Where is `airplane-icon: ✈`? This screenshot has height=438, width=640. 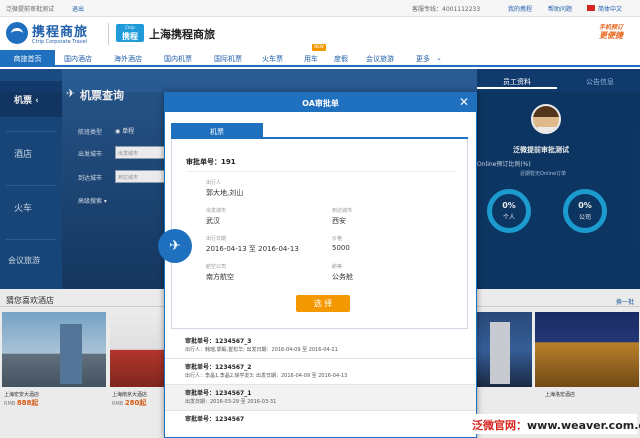
airplane-icon: ✈ is located at coordinates (175, 246).